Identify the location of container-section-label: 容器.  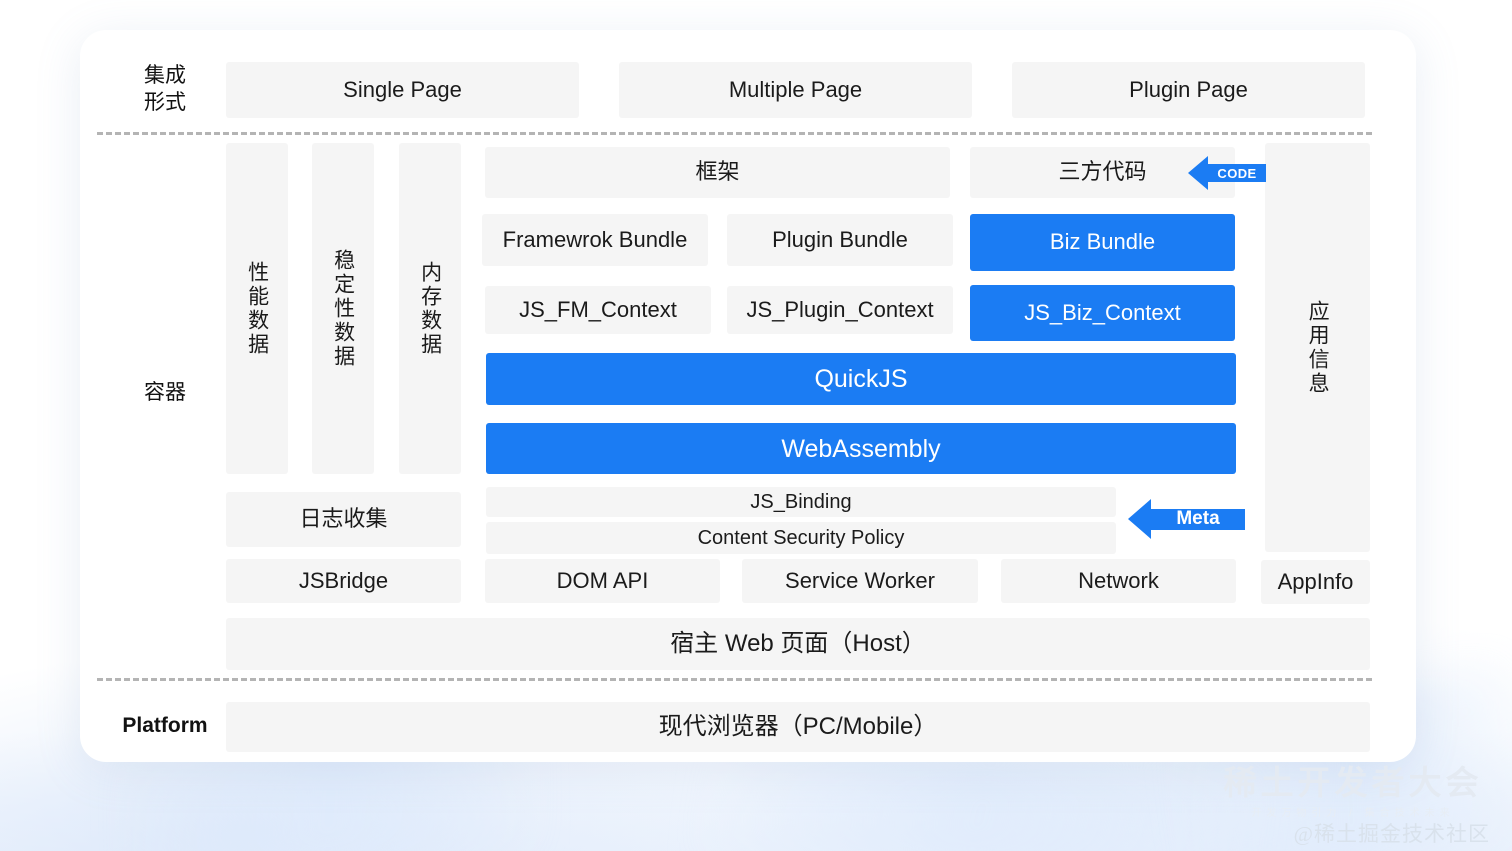
(165, 393).